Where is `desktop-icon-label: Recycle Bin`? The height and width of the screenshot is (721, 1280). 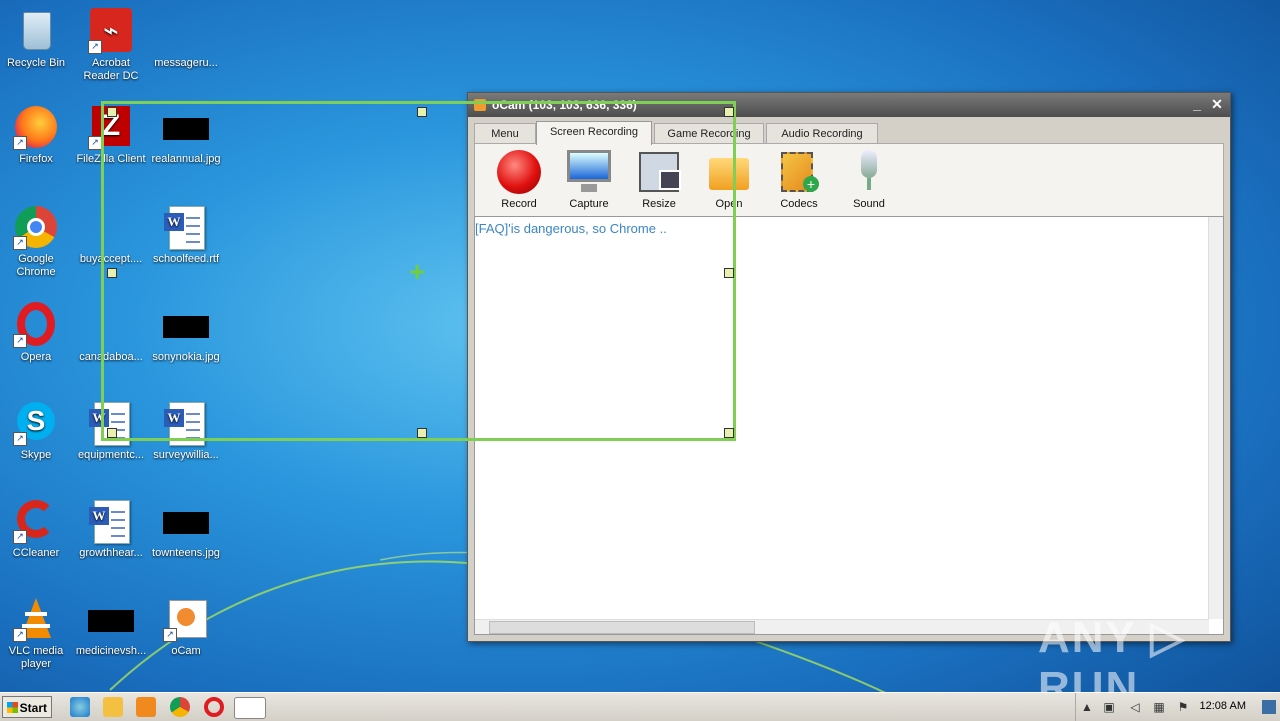
desktop-icon-label: Recycle Bin is located at coordinates (36, 63).